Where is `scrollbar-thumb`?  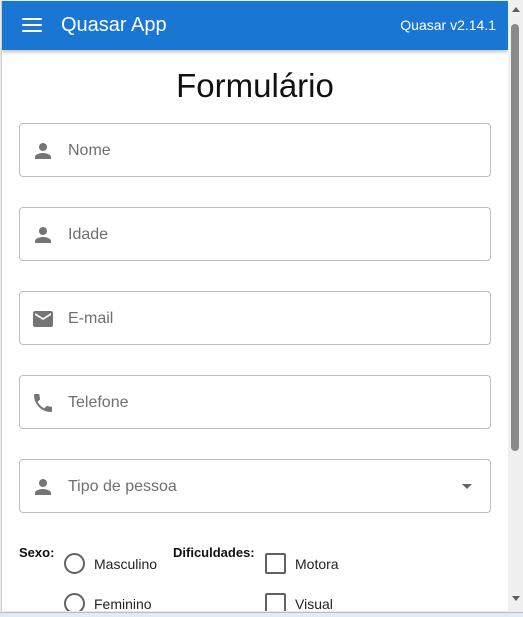 scrollbar-thumb is located at coordinates (515, 237).